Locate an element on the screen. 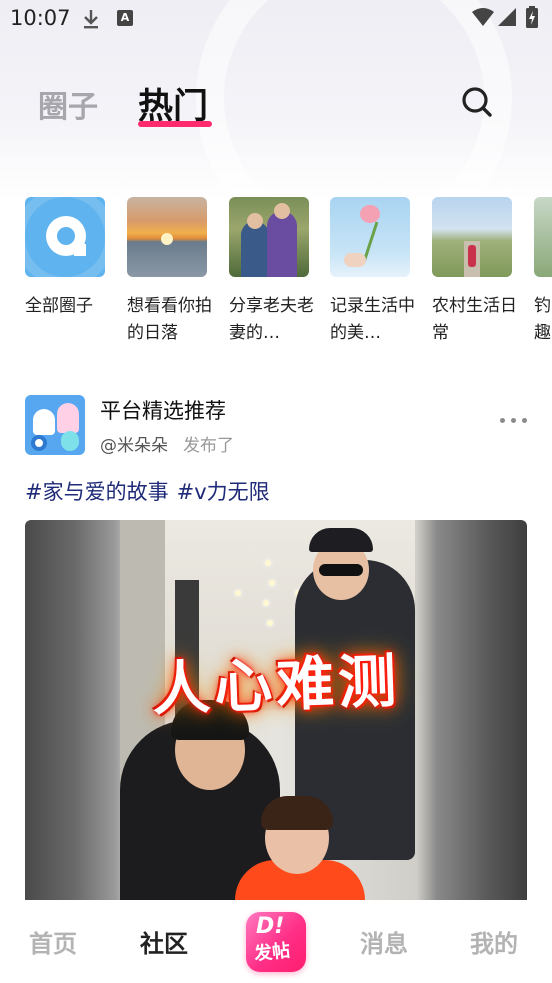 The height and width of the screenshot is (983, 552). bottom-nav: 首页 社区 D! 发帖 消息 我的 is located at coordinates (276, 941).